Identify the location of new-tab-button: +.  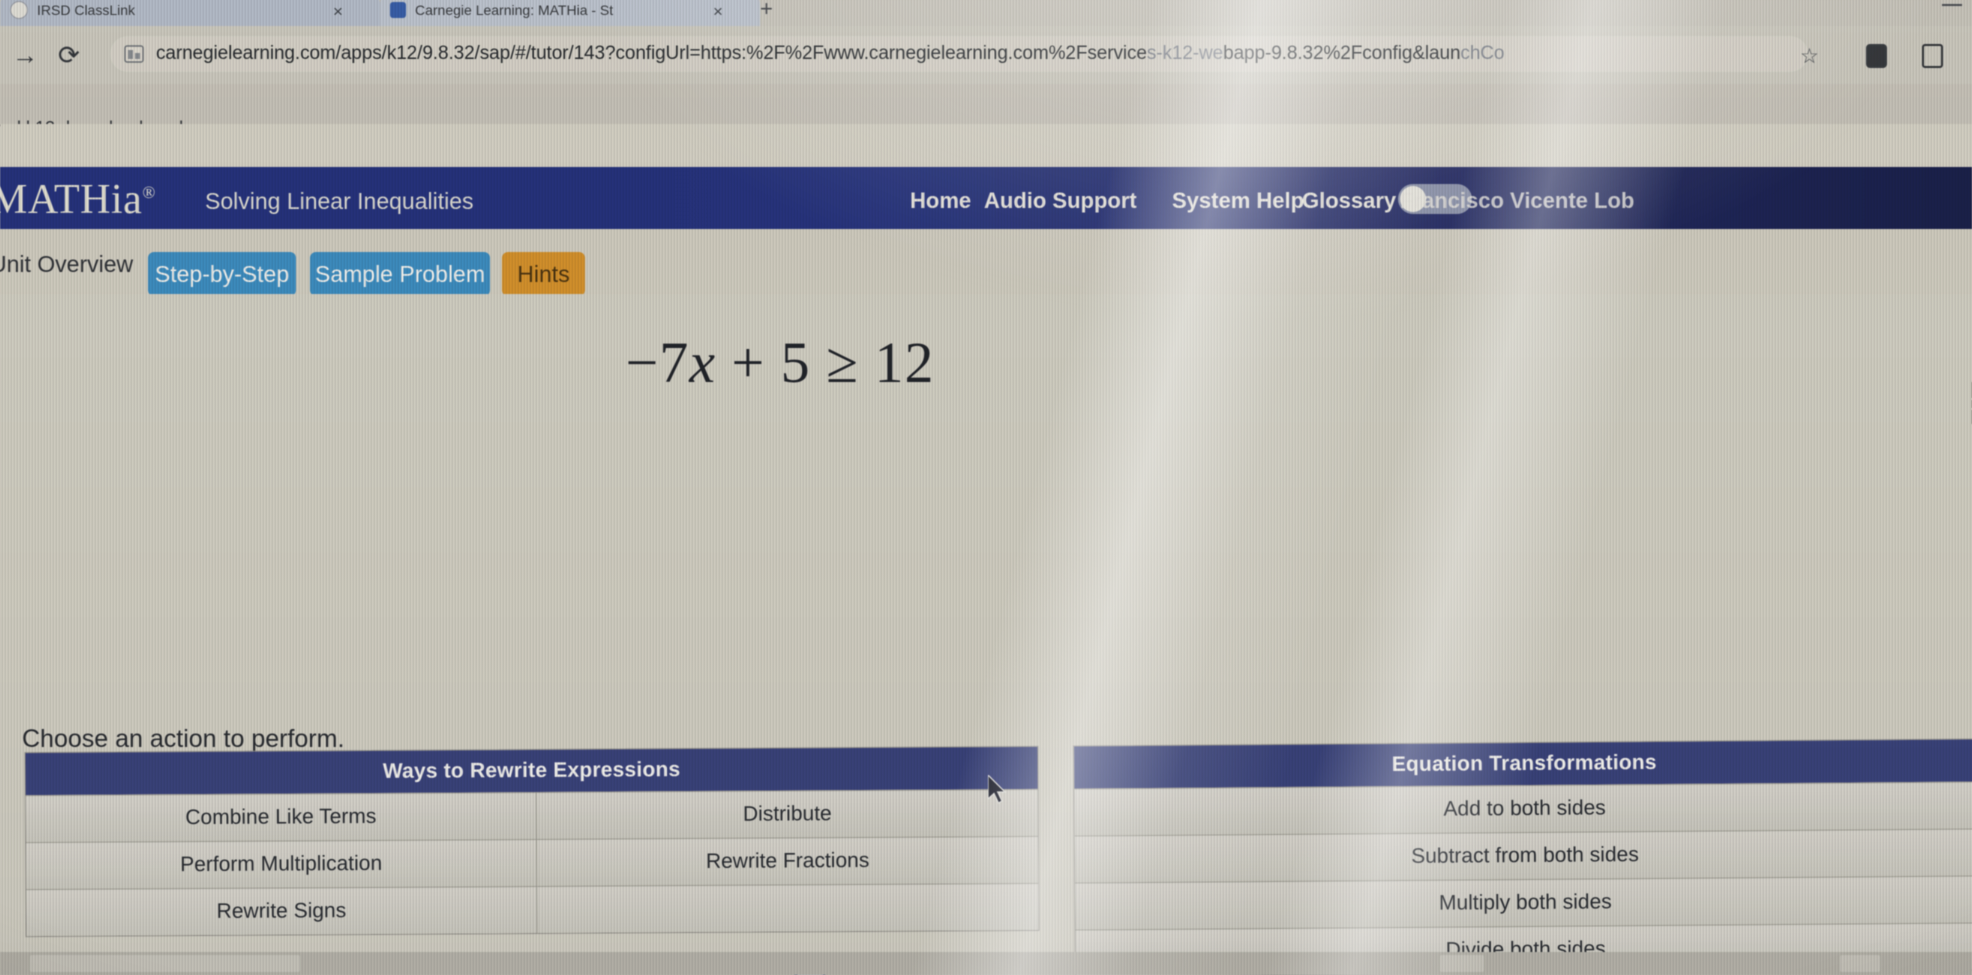
(766, 11).